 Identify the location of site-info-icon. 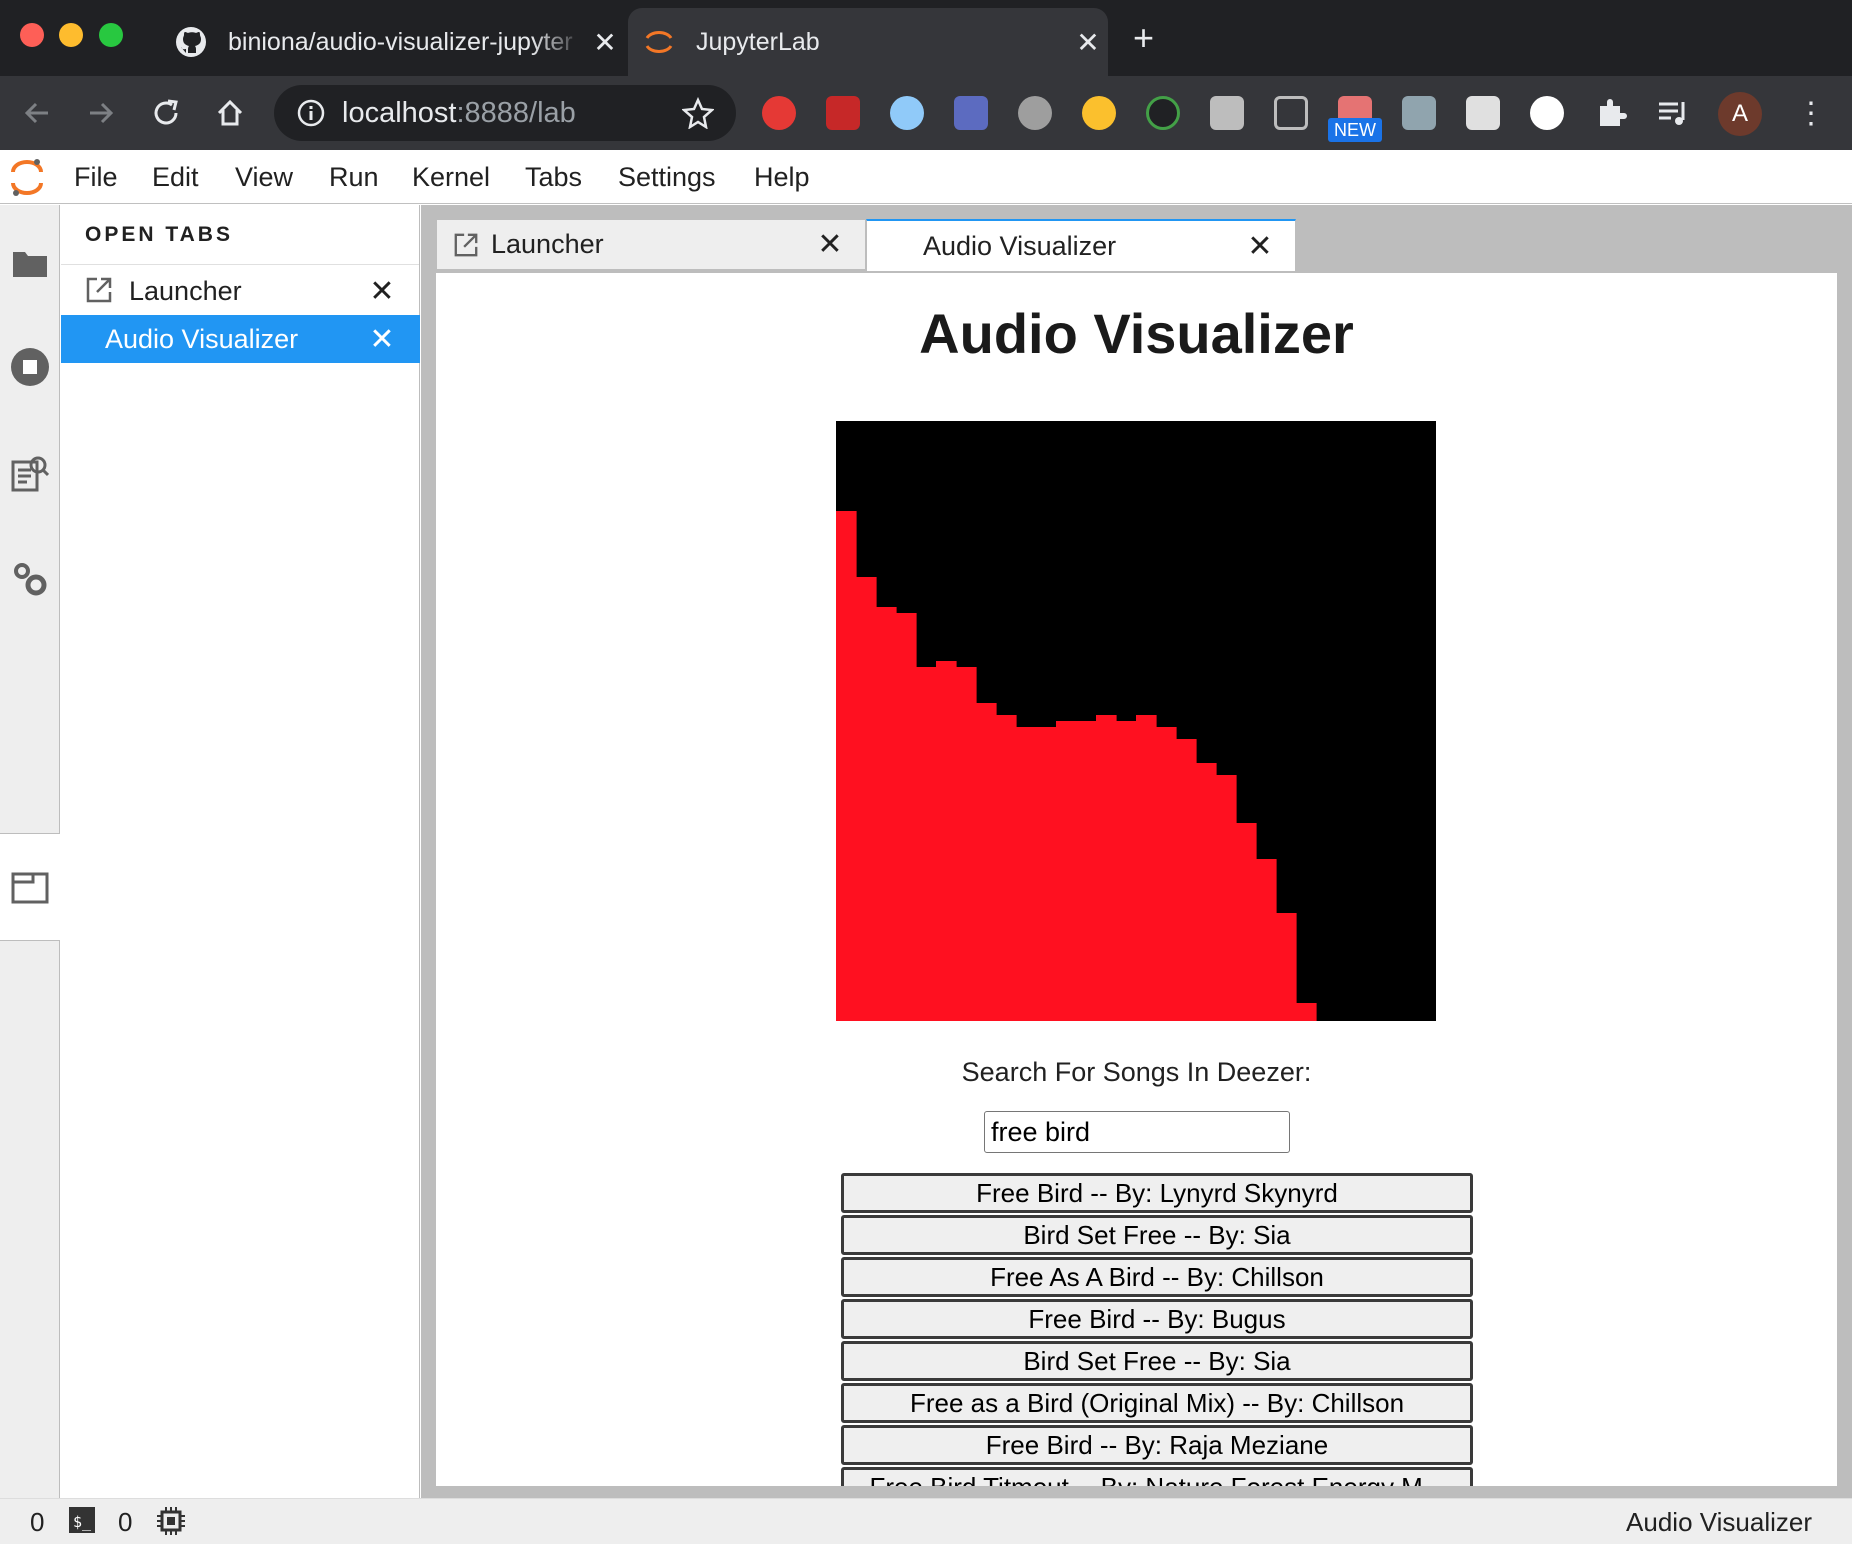
(311, 113).